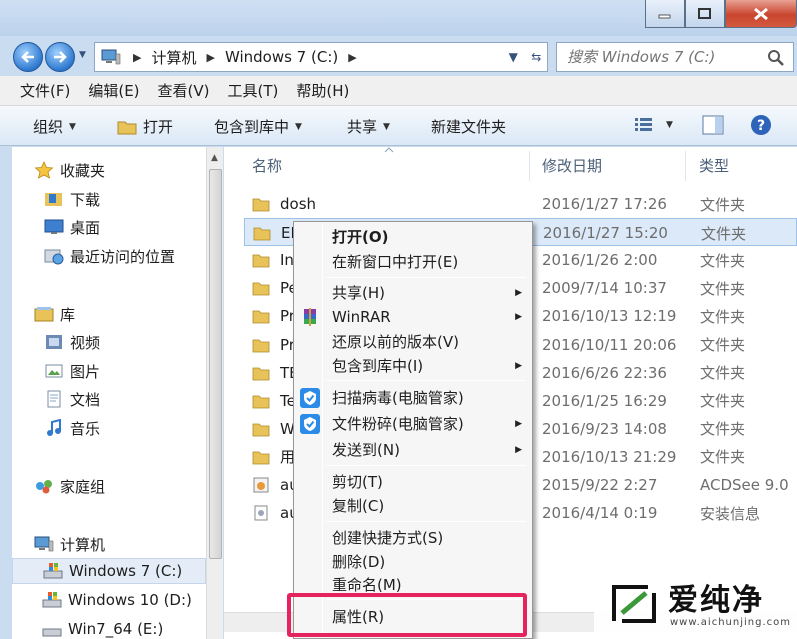  Describe the element at coordinates (54, 342) in the screenshot. I see `video-library-icon` at that location.